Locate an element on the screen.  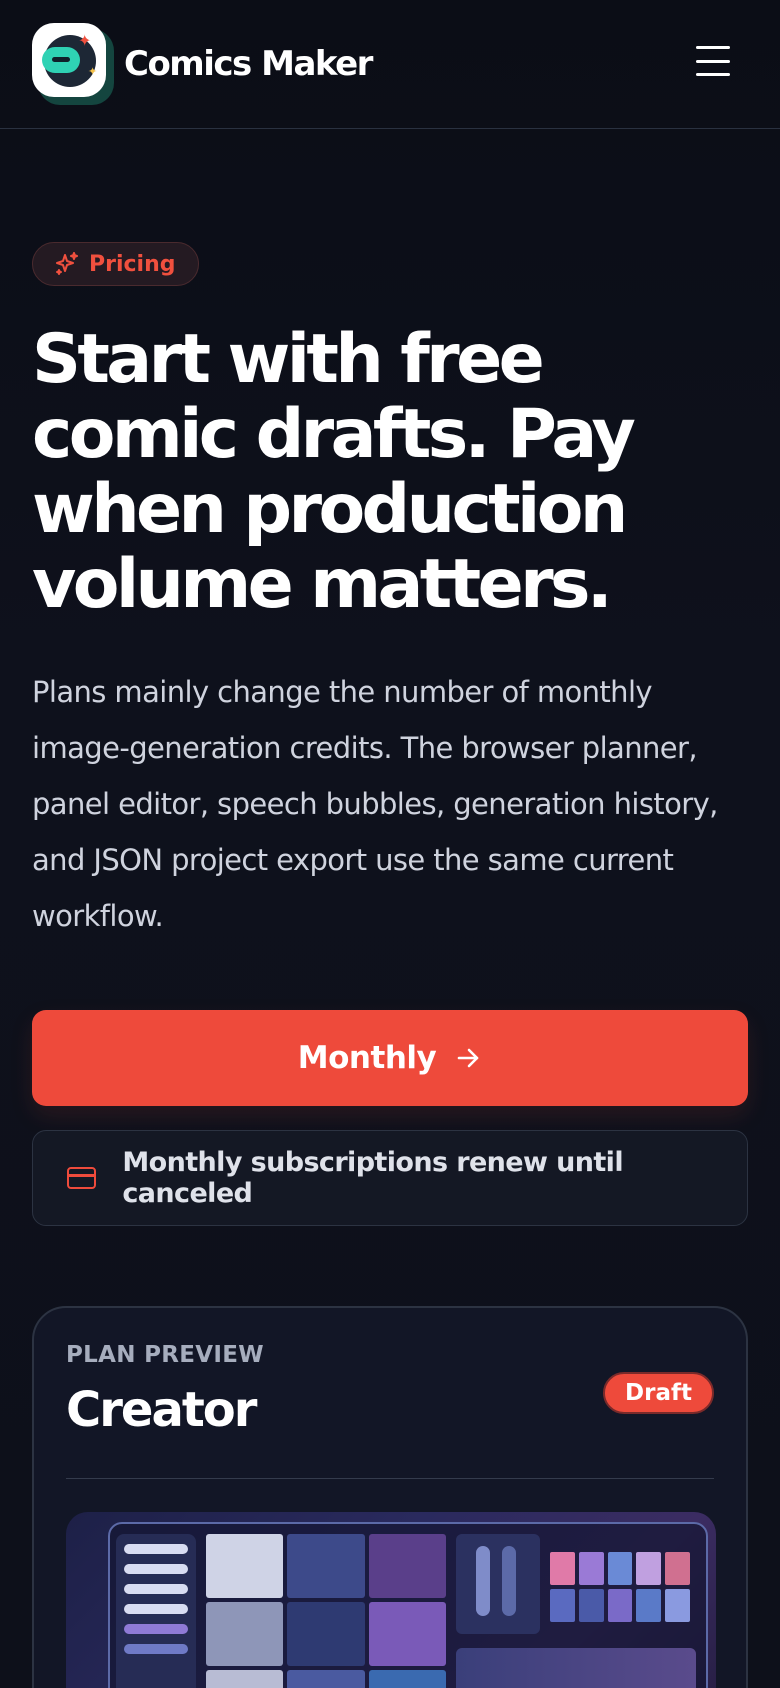
preview-lower-panel is located at coordinates (576, 1668).